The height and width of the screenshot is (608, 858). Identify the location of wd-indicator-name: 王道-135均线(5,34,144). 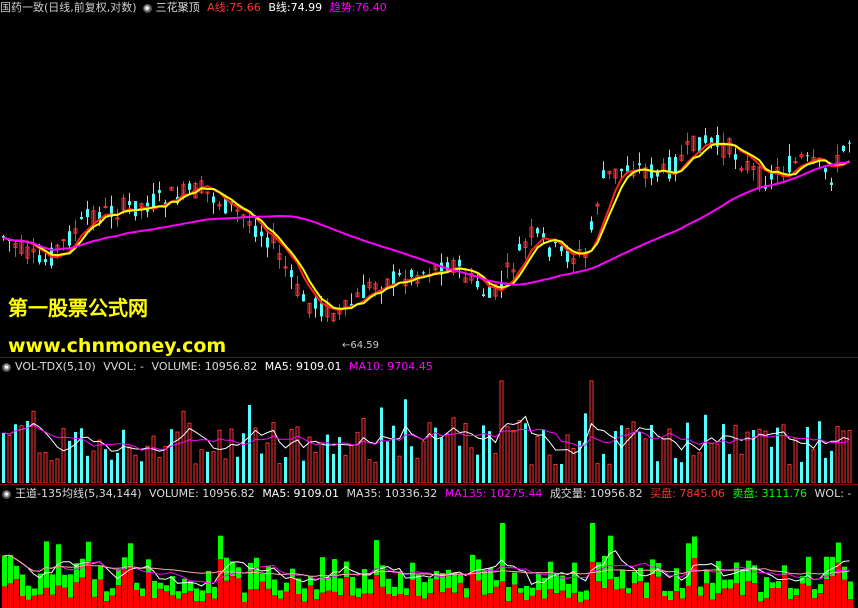
(78, 493).